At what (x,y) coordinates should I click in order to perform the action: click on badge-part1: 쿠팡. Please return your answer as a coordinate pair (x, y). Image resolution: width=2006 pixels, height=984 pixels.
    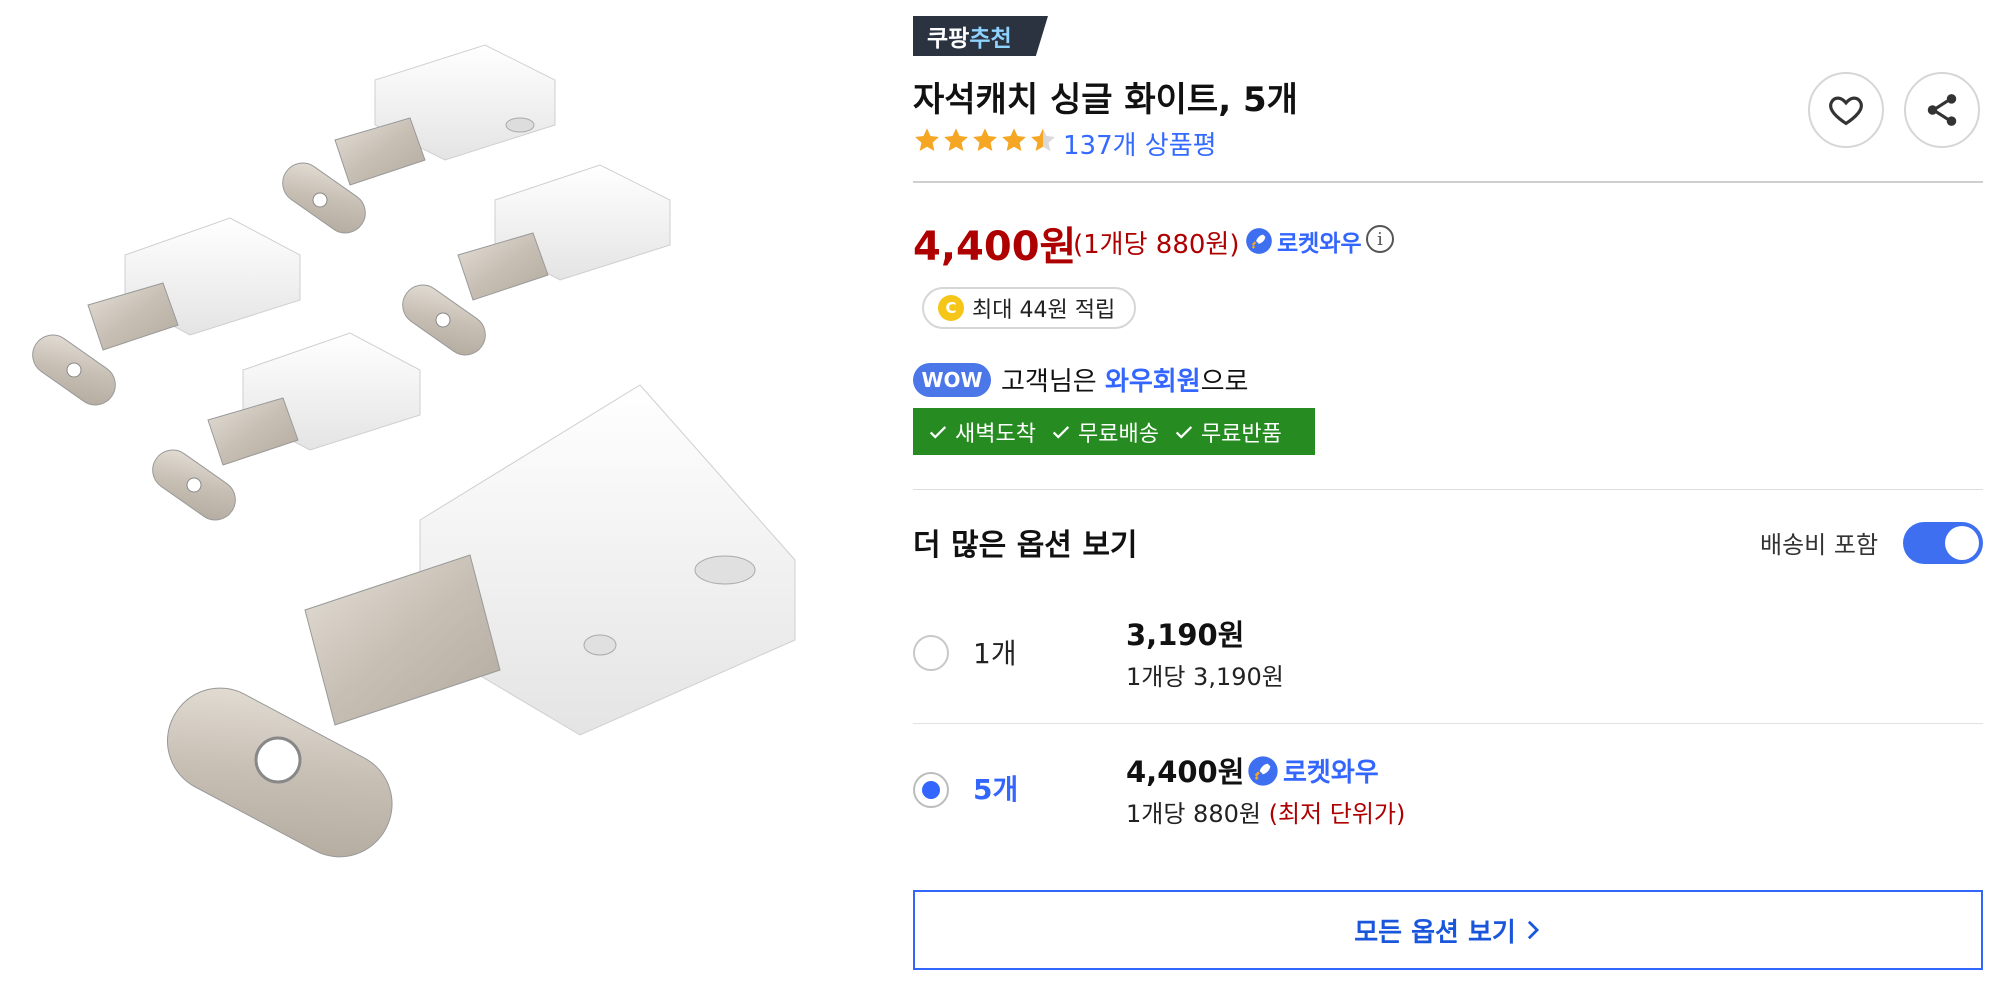
    Looking at the image, I should click on (948, 39).